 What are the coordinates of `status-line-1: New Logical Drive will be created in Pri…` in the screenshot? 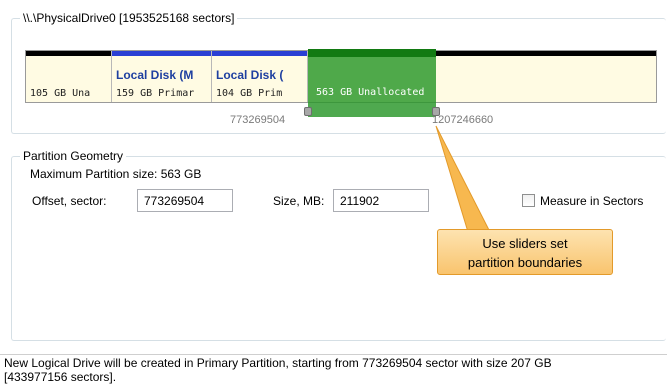 It's located at (278, 363).